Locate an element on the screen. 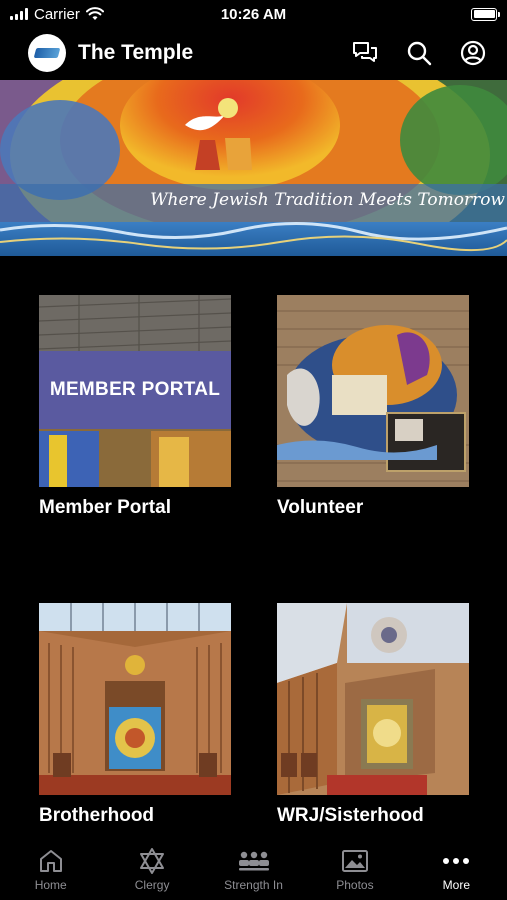 The width and height of the screenshot is (507, 900). tab-clergy: Clergy is located at coordinates (151, 869).